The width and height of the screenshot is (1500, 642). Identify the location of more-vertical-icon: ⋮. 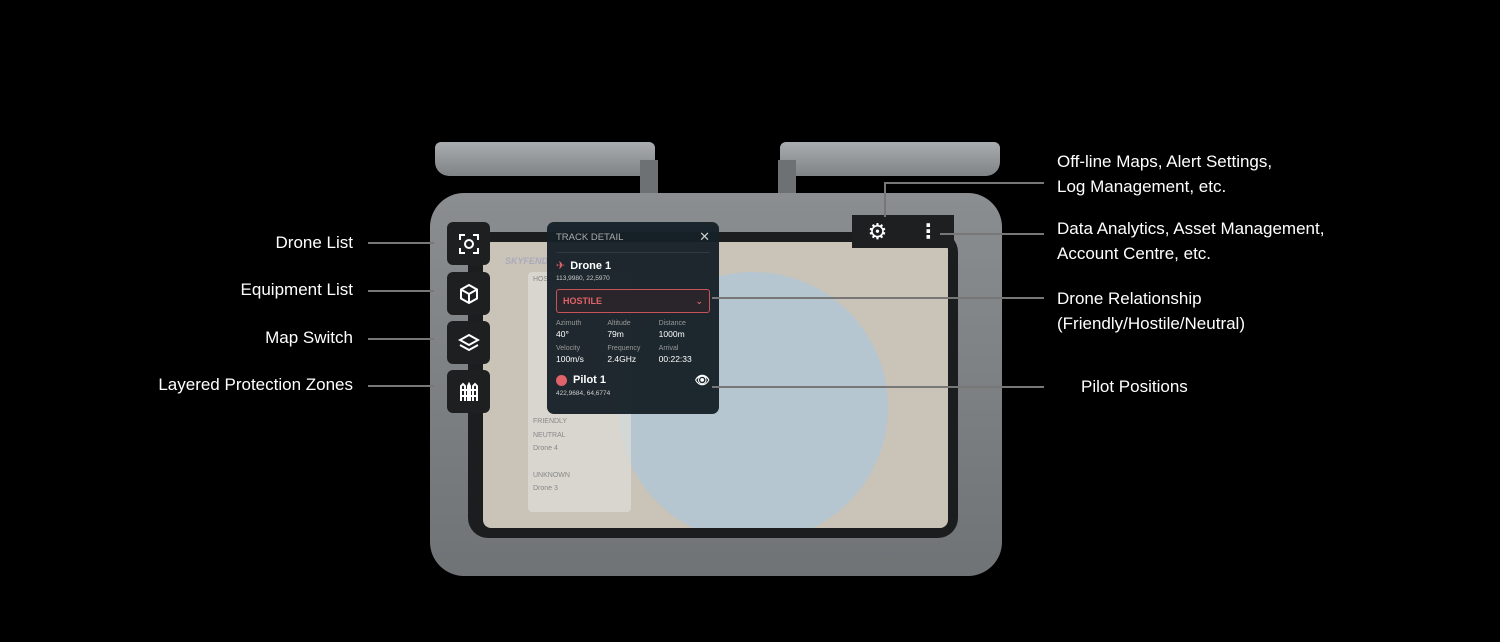
(928, 231).